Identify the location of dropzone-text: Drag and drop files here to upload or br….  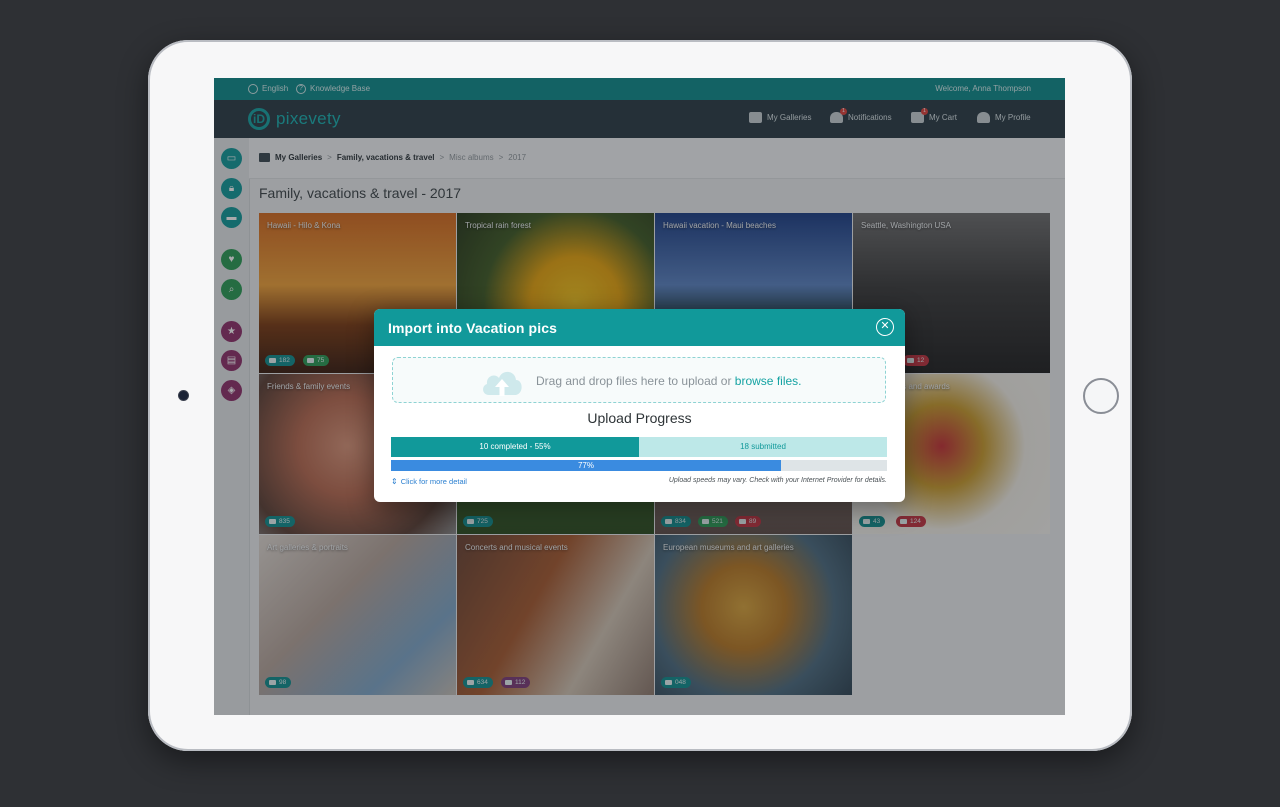
(669, 381).